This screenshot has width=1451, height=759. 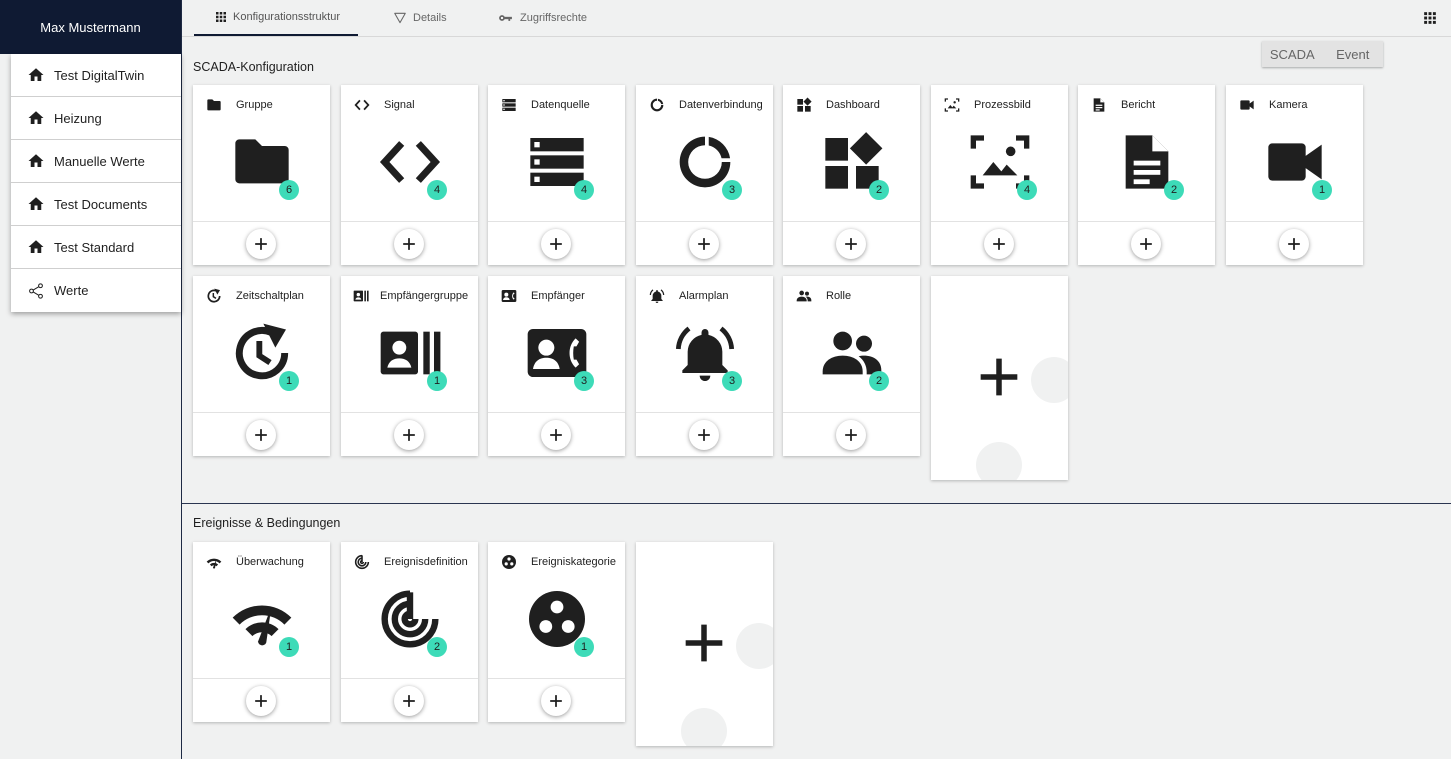 What do you see at coordinates (261, 632) in the screenshot?
I see `card-ueberwachung: Überwachung 1` at bounding box center [261, 632].